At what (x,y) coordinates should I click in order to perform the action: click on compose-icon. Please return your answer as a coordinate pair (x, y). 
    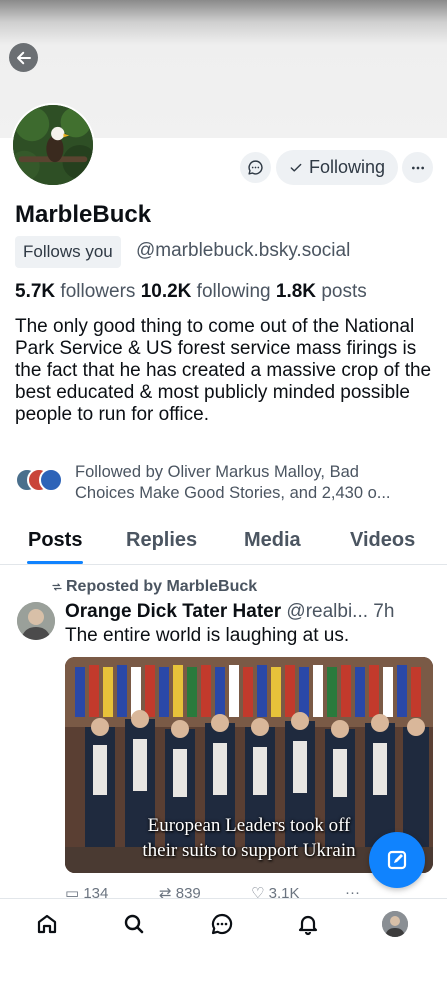
    Looking at the image, I should click on (397, 860).